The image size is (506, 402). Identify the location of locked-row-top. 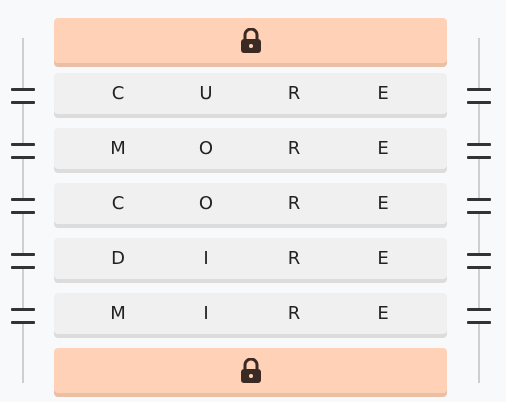
(250, 40).